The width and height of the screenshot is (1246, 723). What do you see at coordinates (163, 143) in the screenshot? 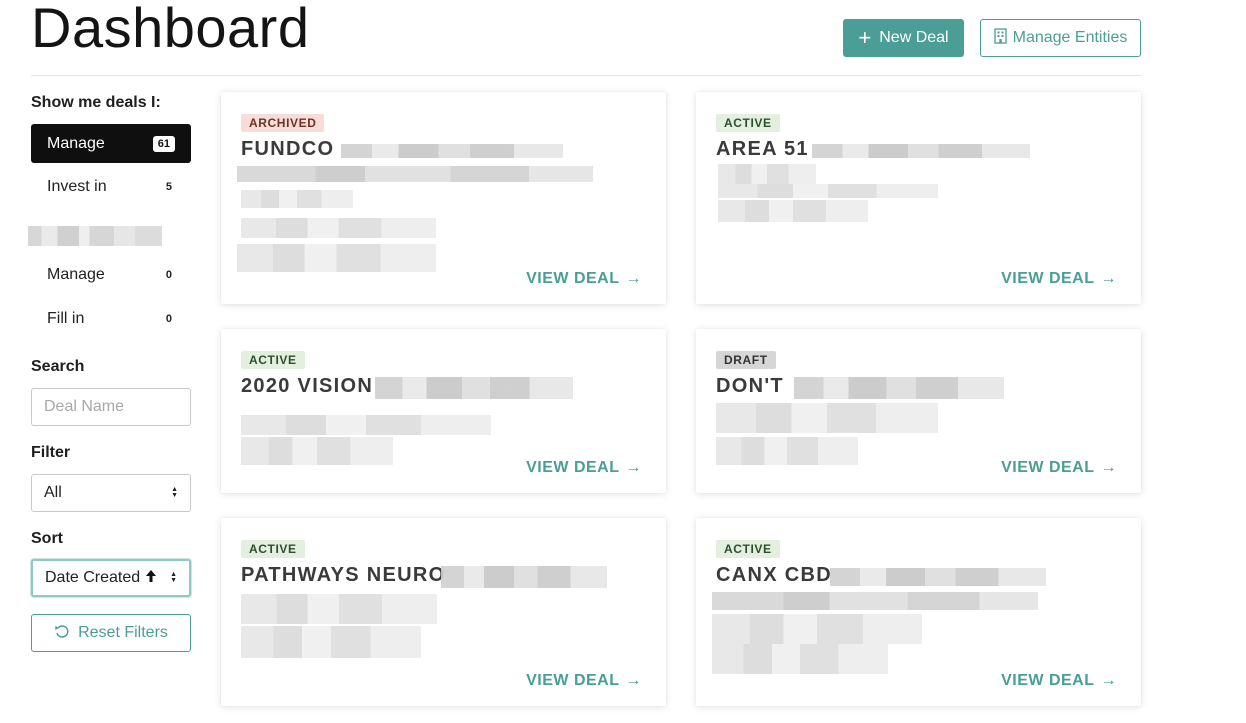
I see `sidebar-item-count: 61` at bounding box center [163, 143].